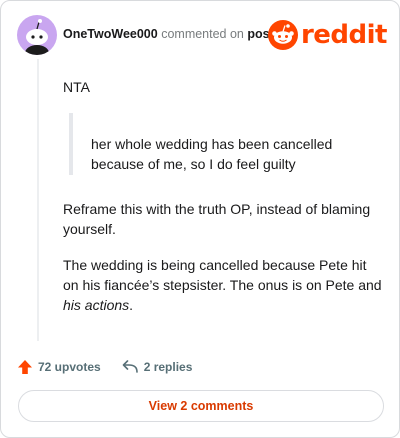 The height and width of the screenshot is (438, 400). I want to click on upvote-arrow-icon, so click(25, 367).